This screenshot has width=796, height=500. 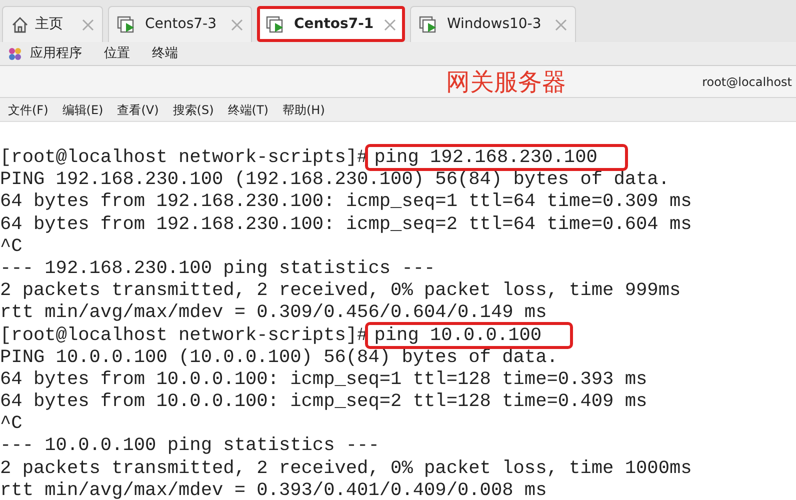 I want to click on terminal-command: ping 10.0.0.100, so click(x=469, y=335).